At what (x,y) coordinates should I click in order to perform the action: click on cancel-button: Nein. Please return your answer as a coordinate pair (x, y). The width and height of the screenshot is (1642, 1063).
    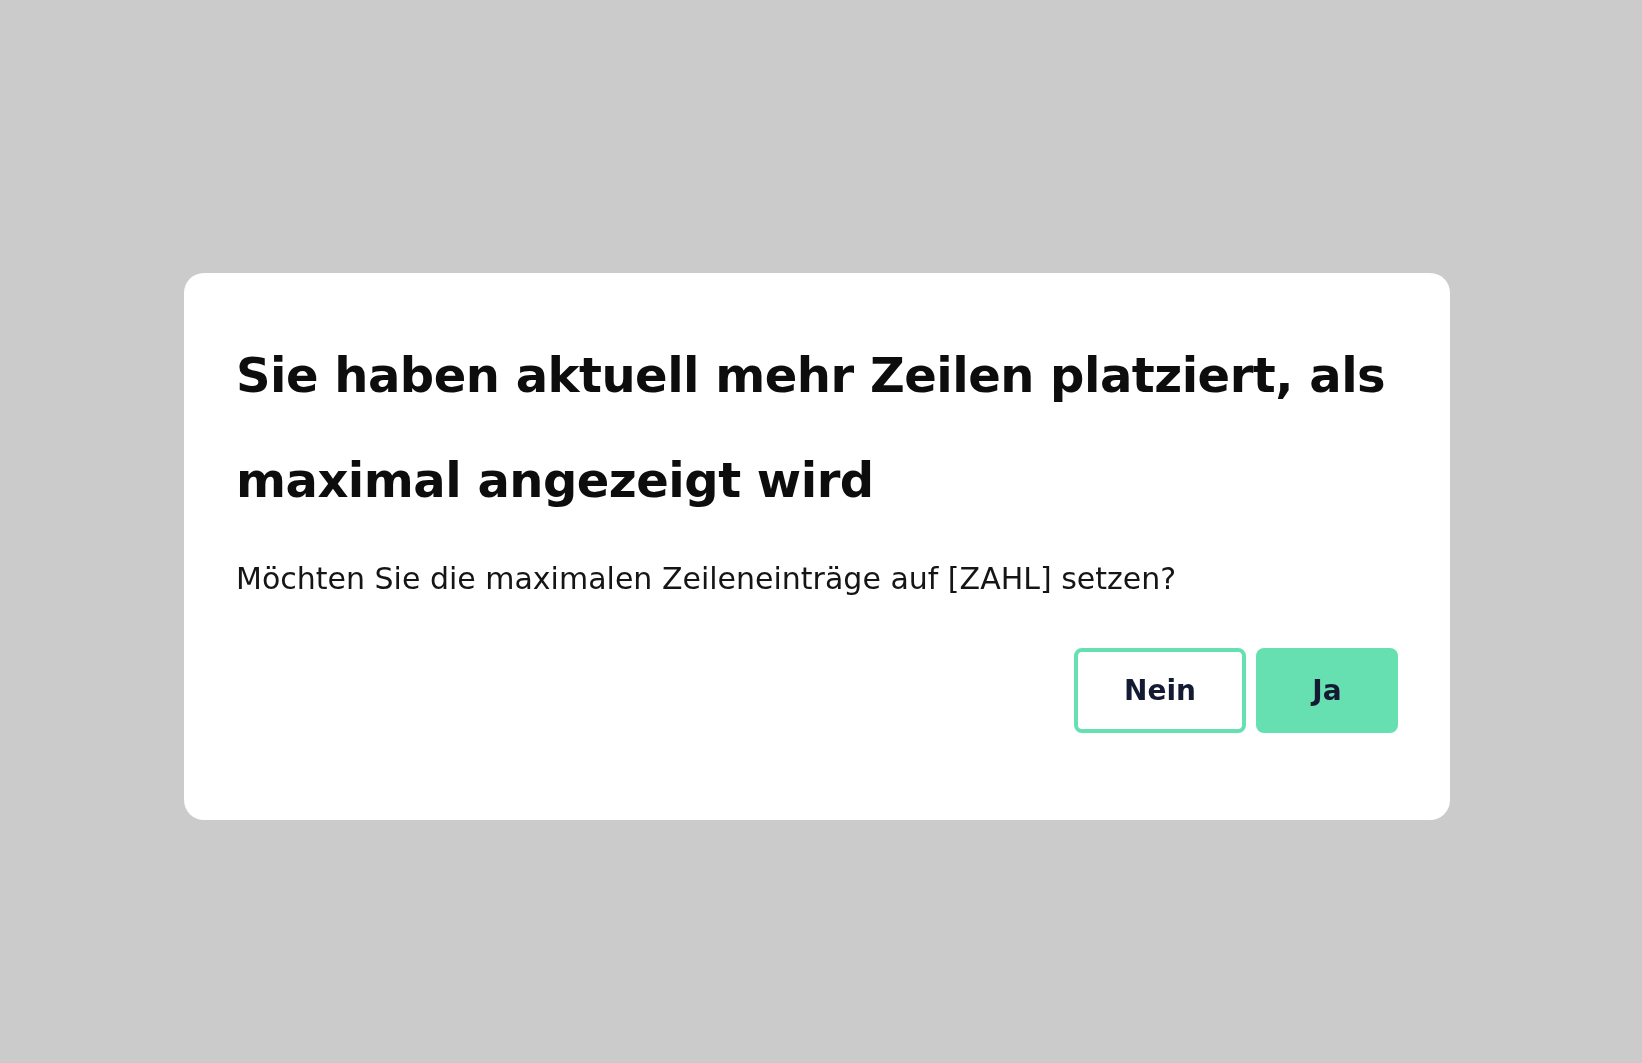
    Looking at the image, I should click on (1160, 690).